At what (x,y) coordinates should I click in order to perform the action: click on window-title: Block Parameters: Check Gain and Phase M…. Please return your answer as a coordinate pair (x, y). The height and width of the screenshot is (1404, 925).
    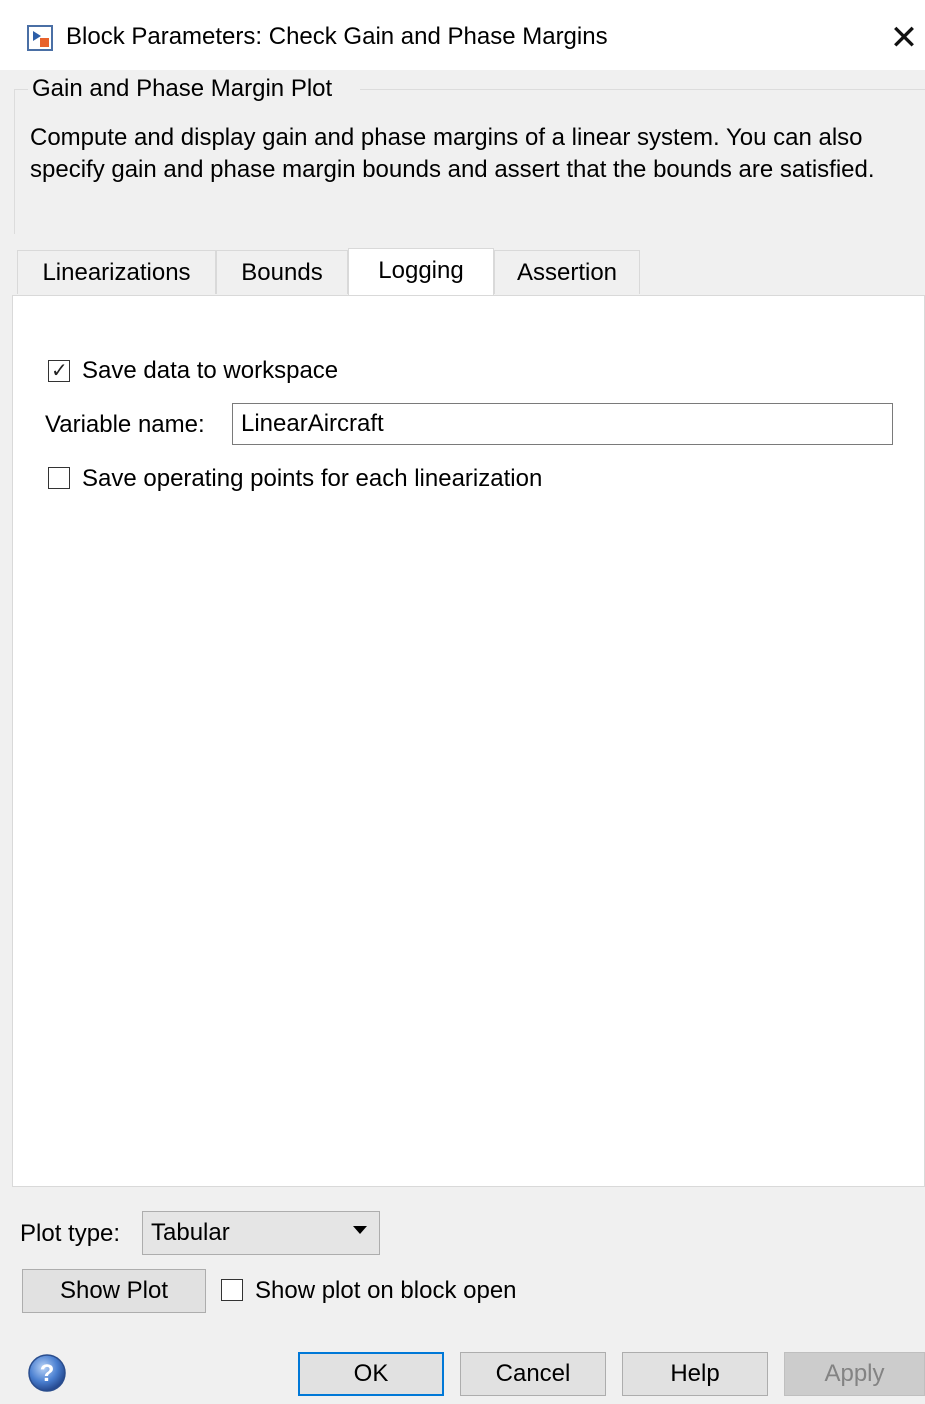
    Looking at the image, I should click on (337, 36).